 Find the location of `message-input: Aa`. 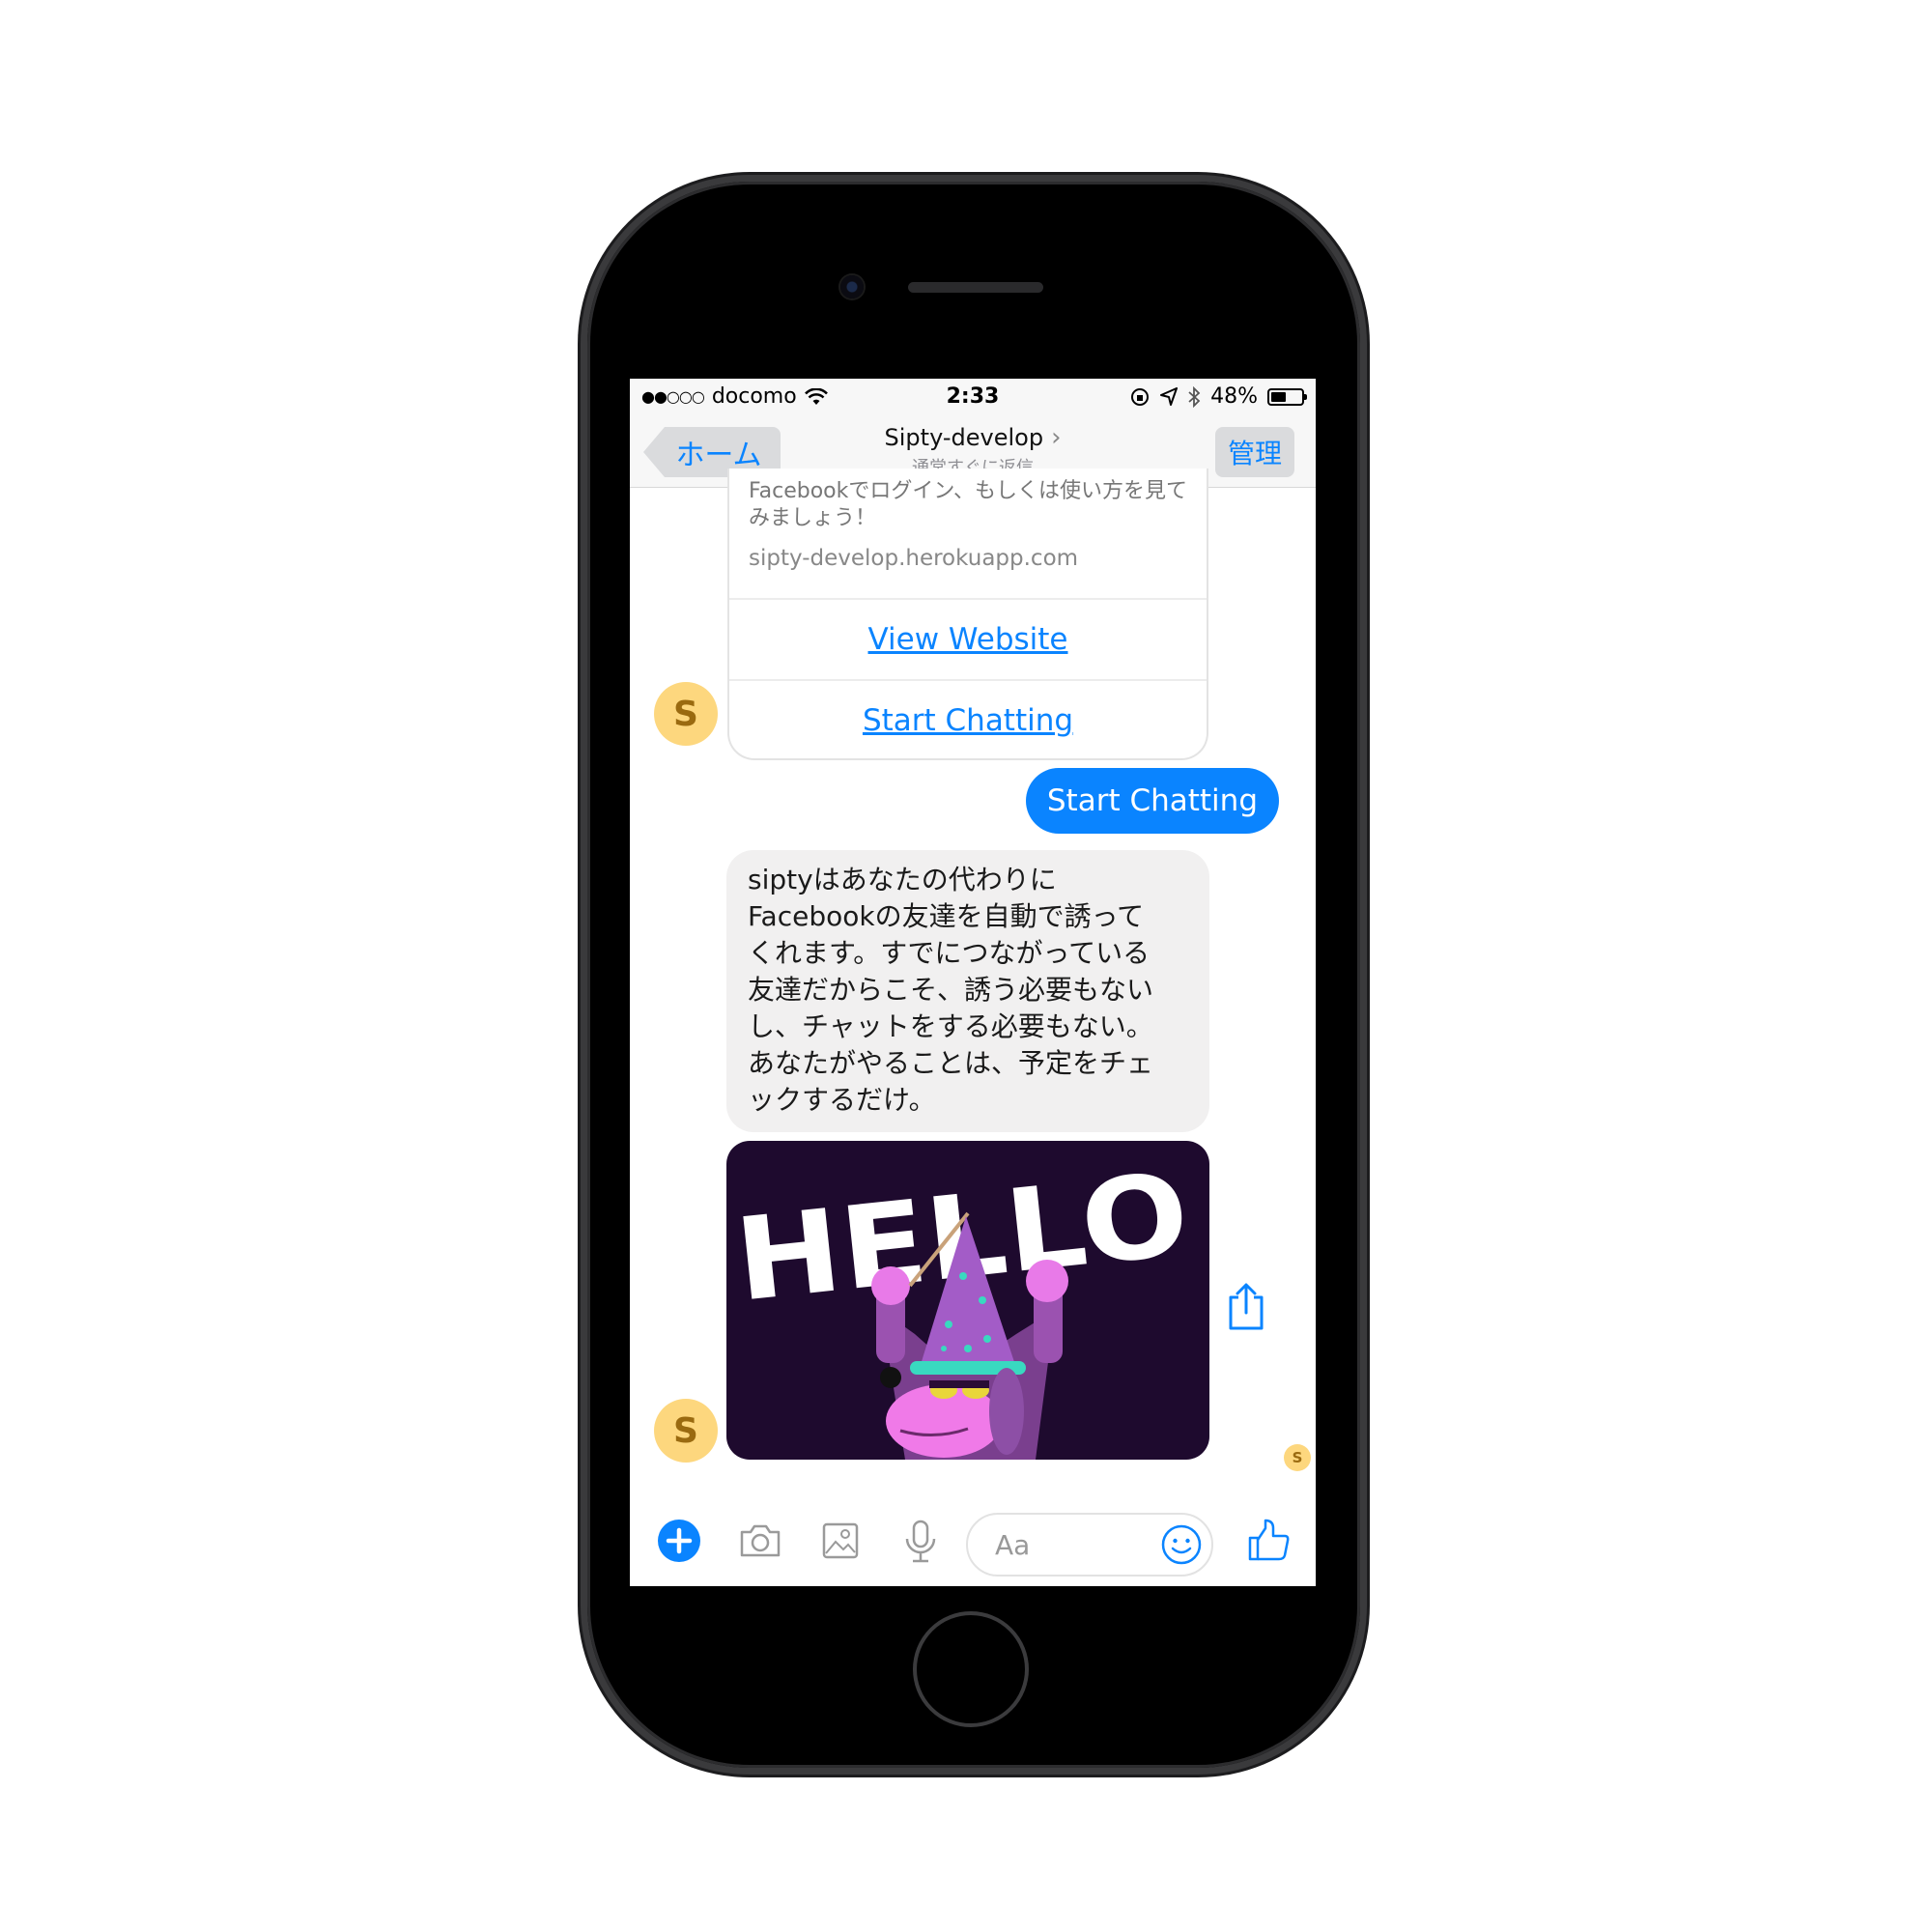

message-input: Aa is located at coordinates (1089, 1545).